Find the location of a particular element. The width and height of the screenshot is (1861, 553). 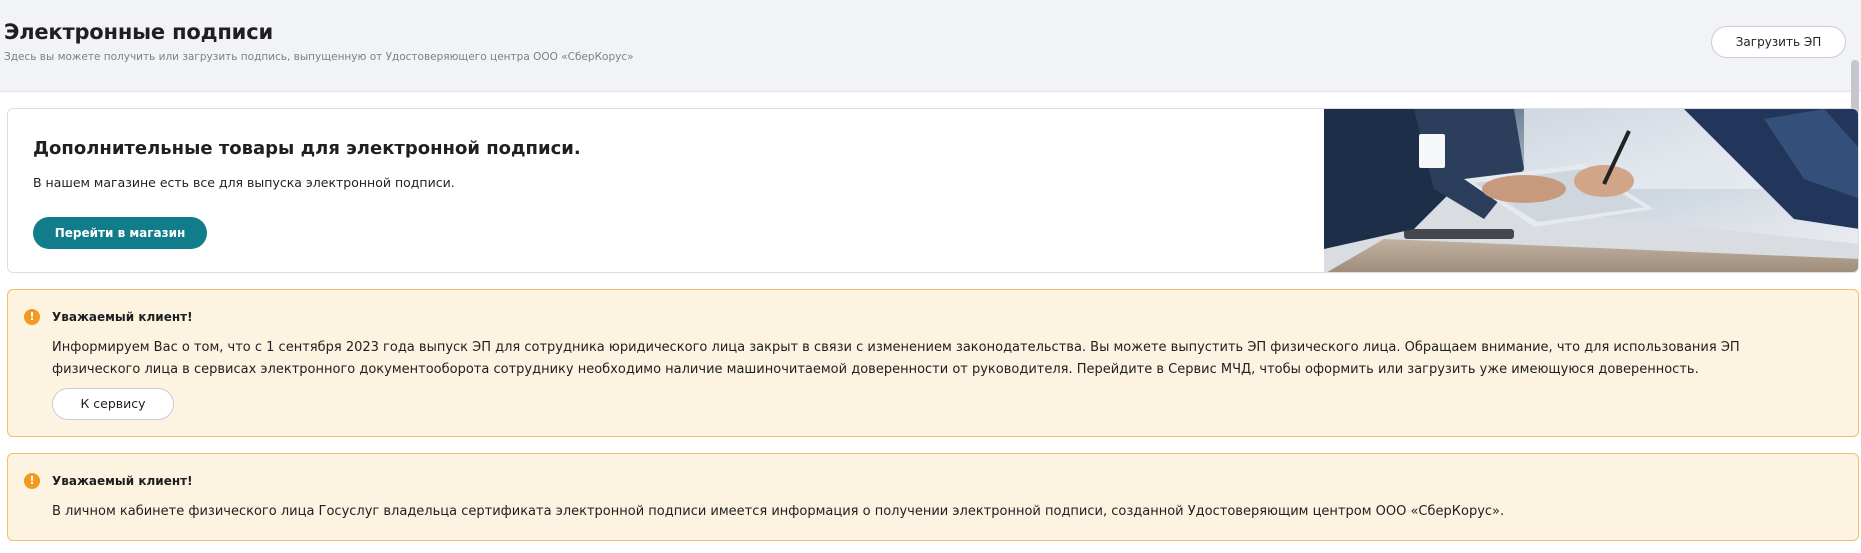

upload-signature-button: Загрузить ЭП is located at coordinates (1778, 42).